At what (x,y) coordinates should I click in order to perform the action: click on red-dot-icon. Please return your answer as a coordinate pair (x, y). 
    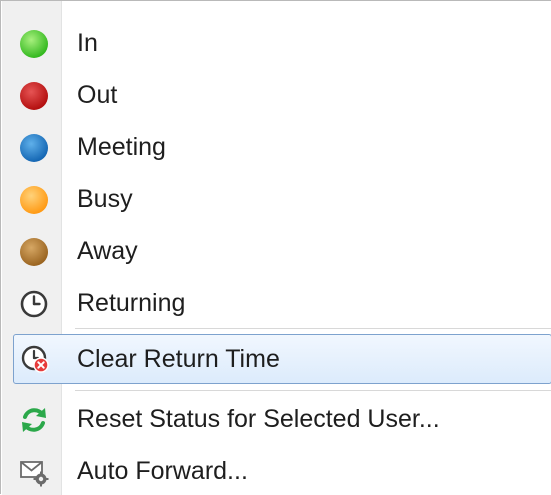
    Looking at the image, I should click on (34, 96).